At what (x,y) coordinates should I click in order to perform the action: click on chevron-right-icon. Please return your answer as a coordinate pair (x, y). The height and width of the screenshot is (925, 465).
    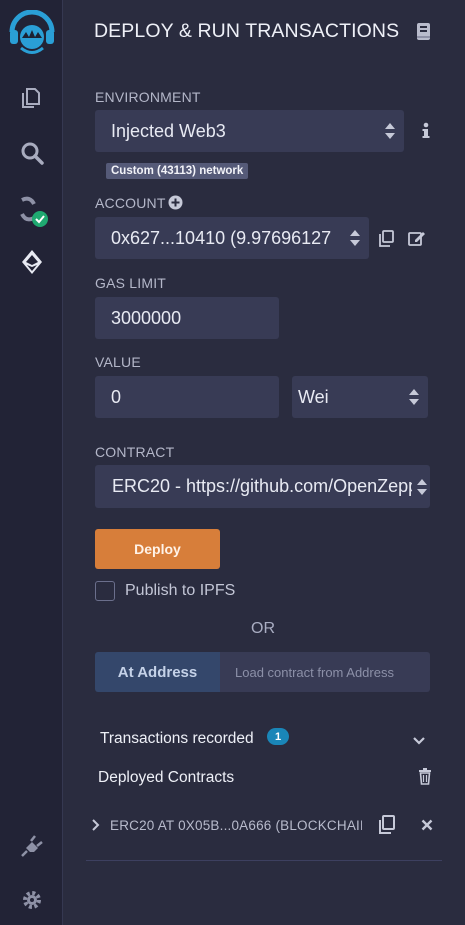
    Looking at the image, I should click on (96, 825).